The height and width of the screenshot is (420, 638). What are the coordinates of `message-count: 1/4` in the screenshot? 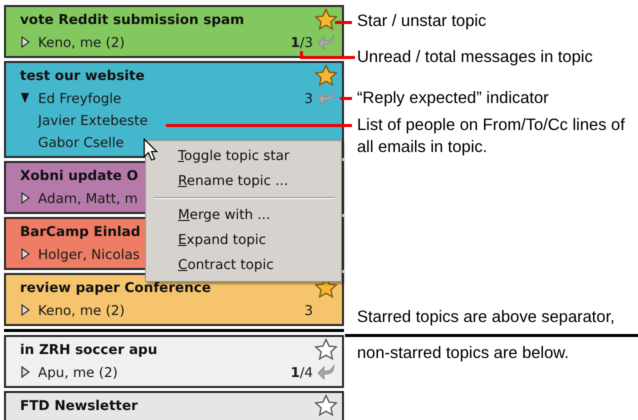 It's located at (301, 373).